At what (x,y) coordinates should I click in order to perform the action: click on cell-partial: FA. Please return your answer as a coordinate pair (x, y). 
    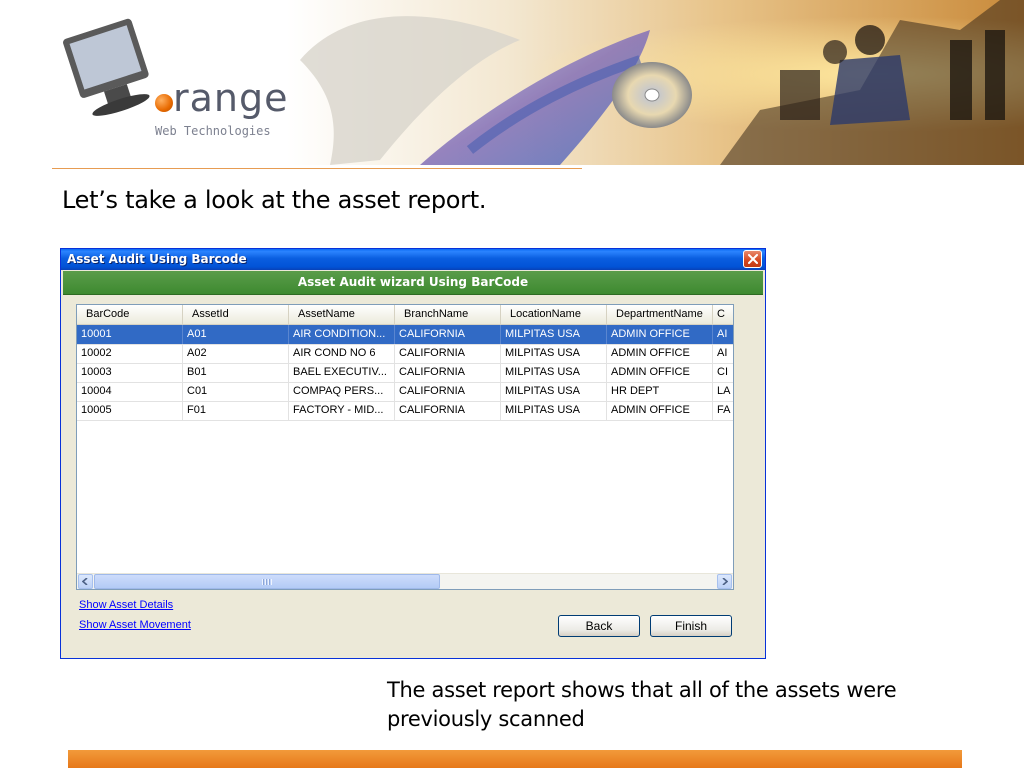
    Looking at the image, I should click on (723, 410).